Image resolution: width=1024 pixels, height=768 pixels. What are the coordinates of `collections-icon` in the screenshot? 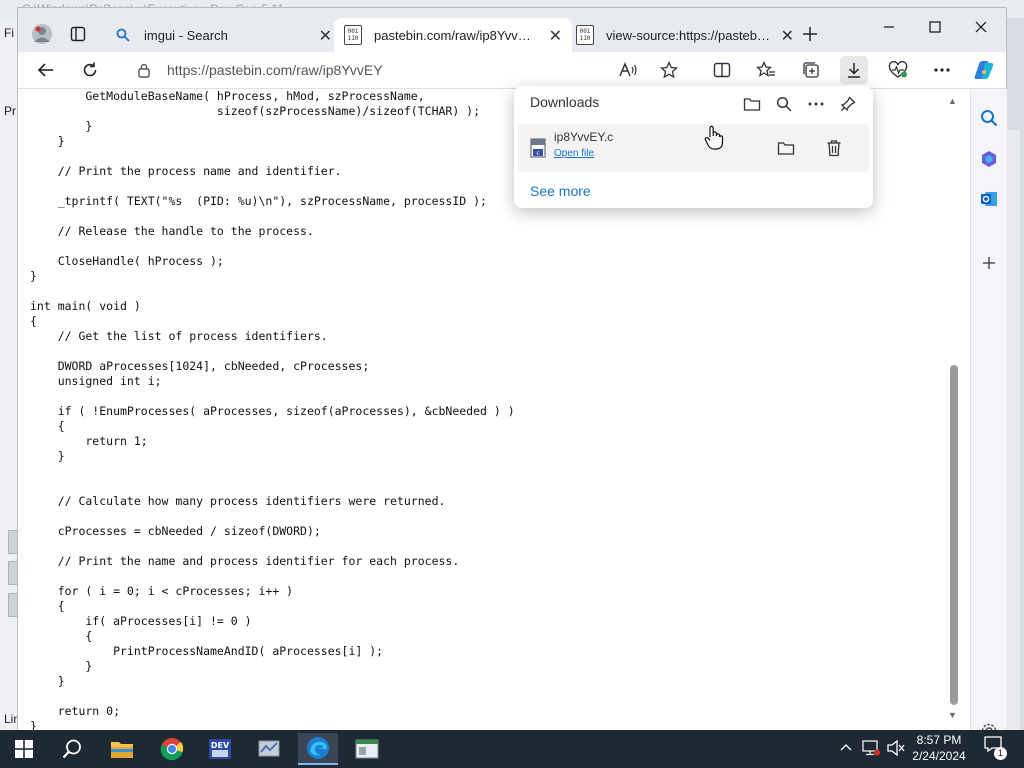 It's located at (811, 70).